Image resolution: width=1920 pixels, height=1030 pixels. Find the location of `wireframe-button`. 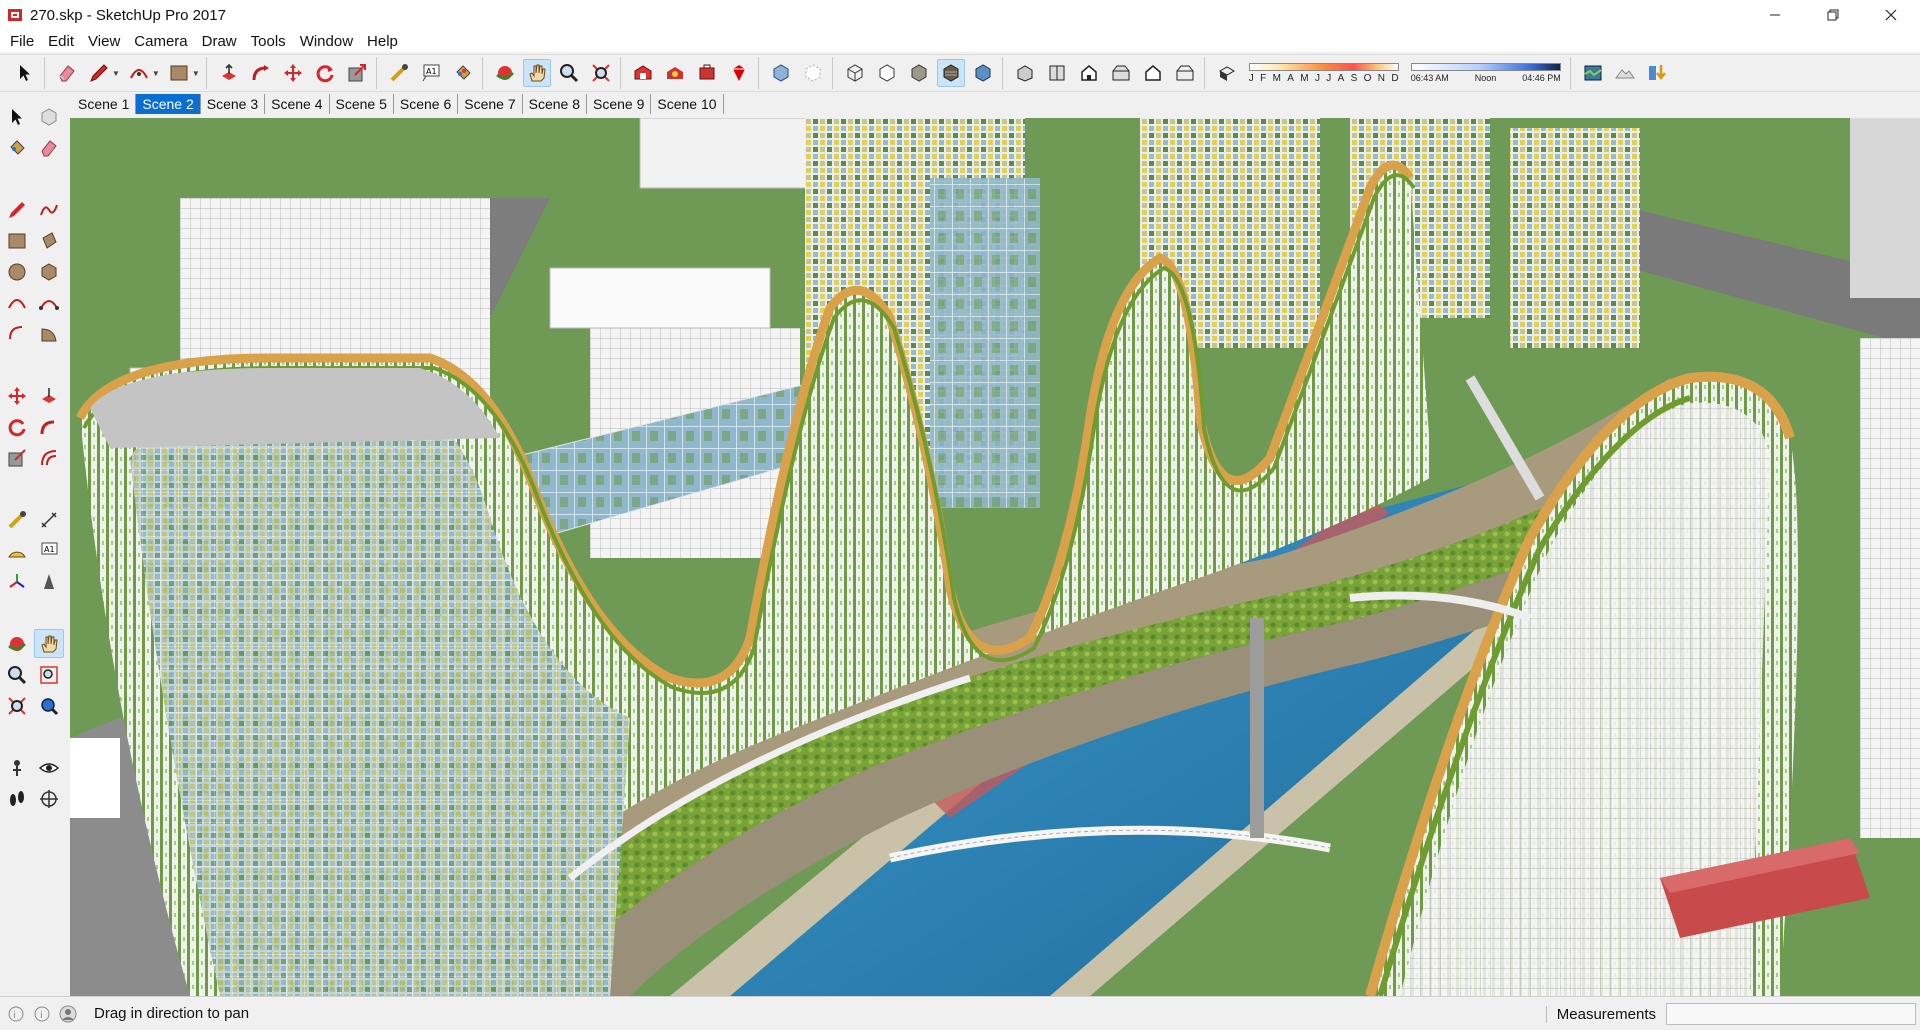

wireframe-button is located at coordinates (855, 73).